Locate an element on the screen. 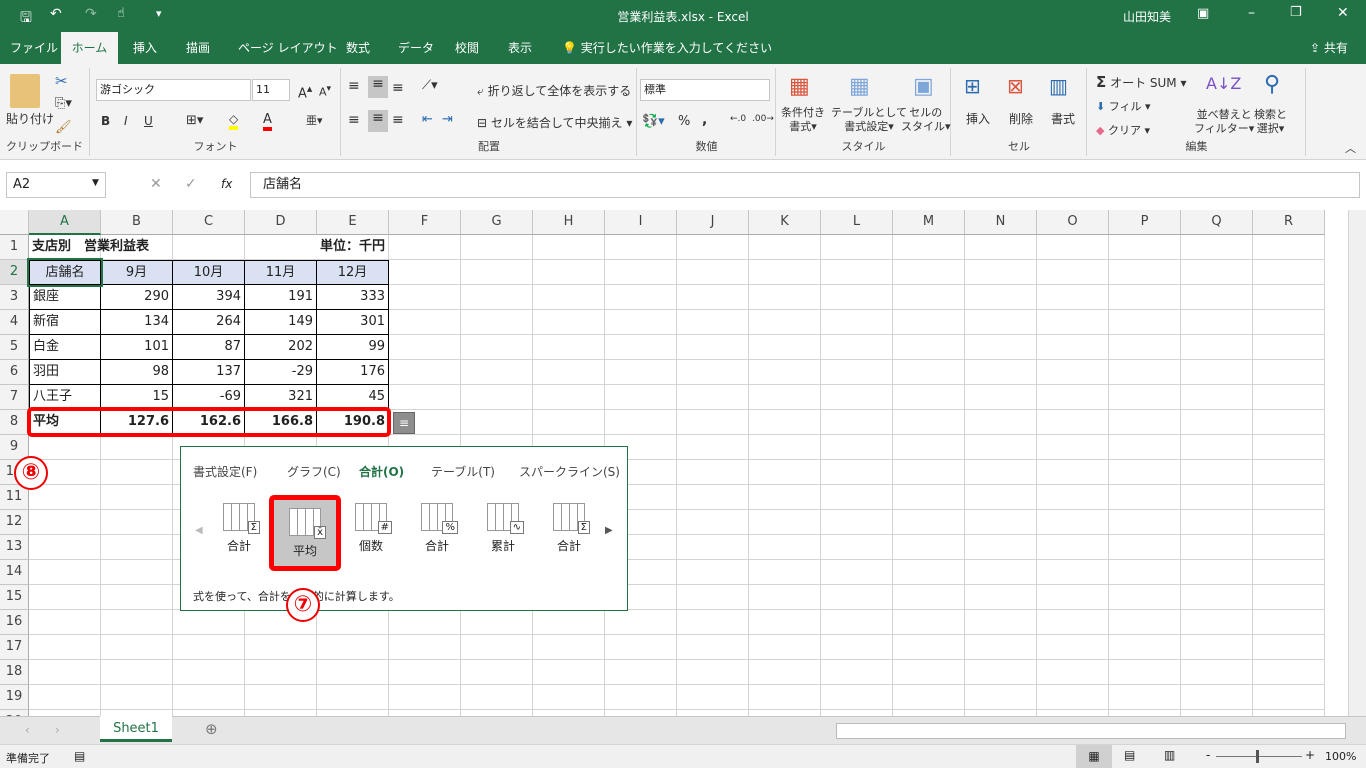 The height and width of the screenshot is (768, 1366). cell-O15 is located at coordinates (1073, 597).